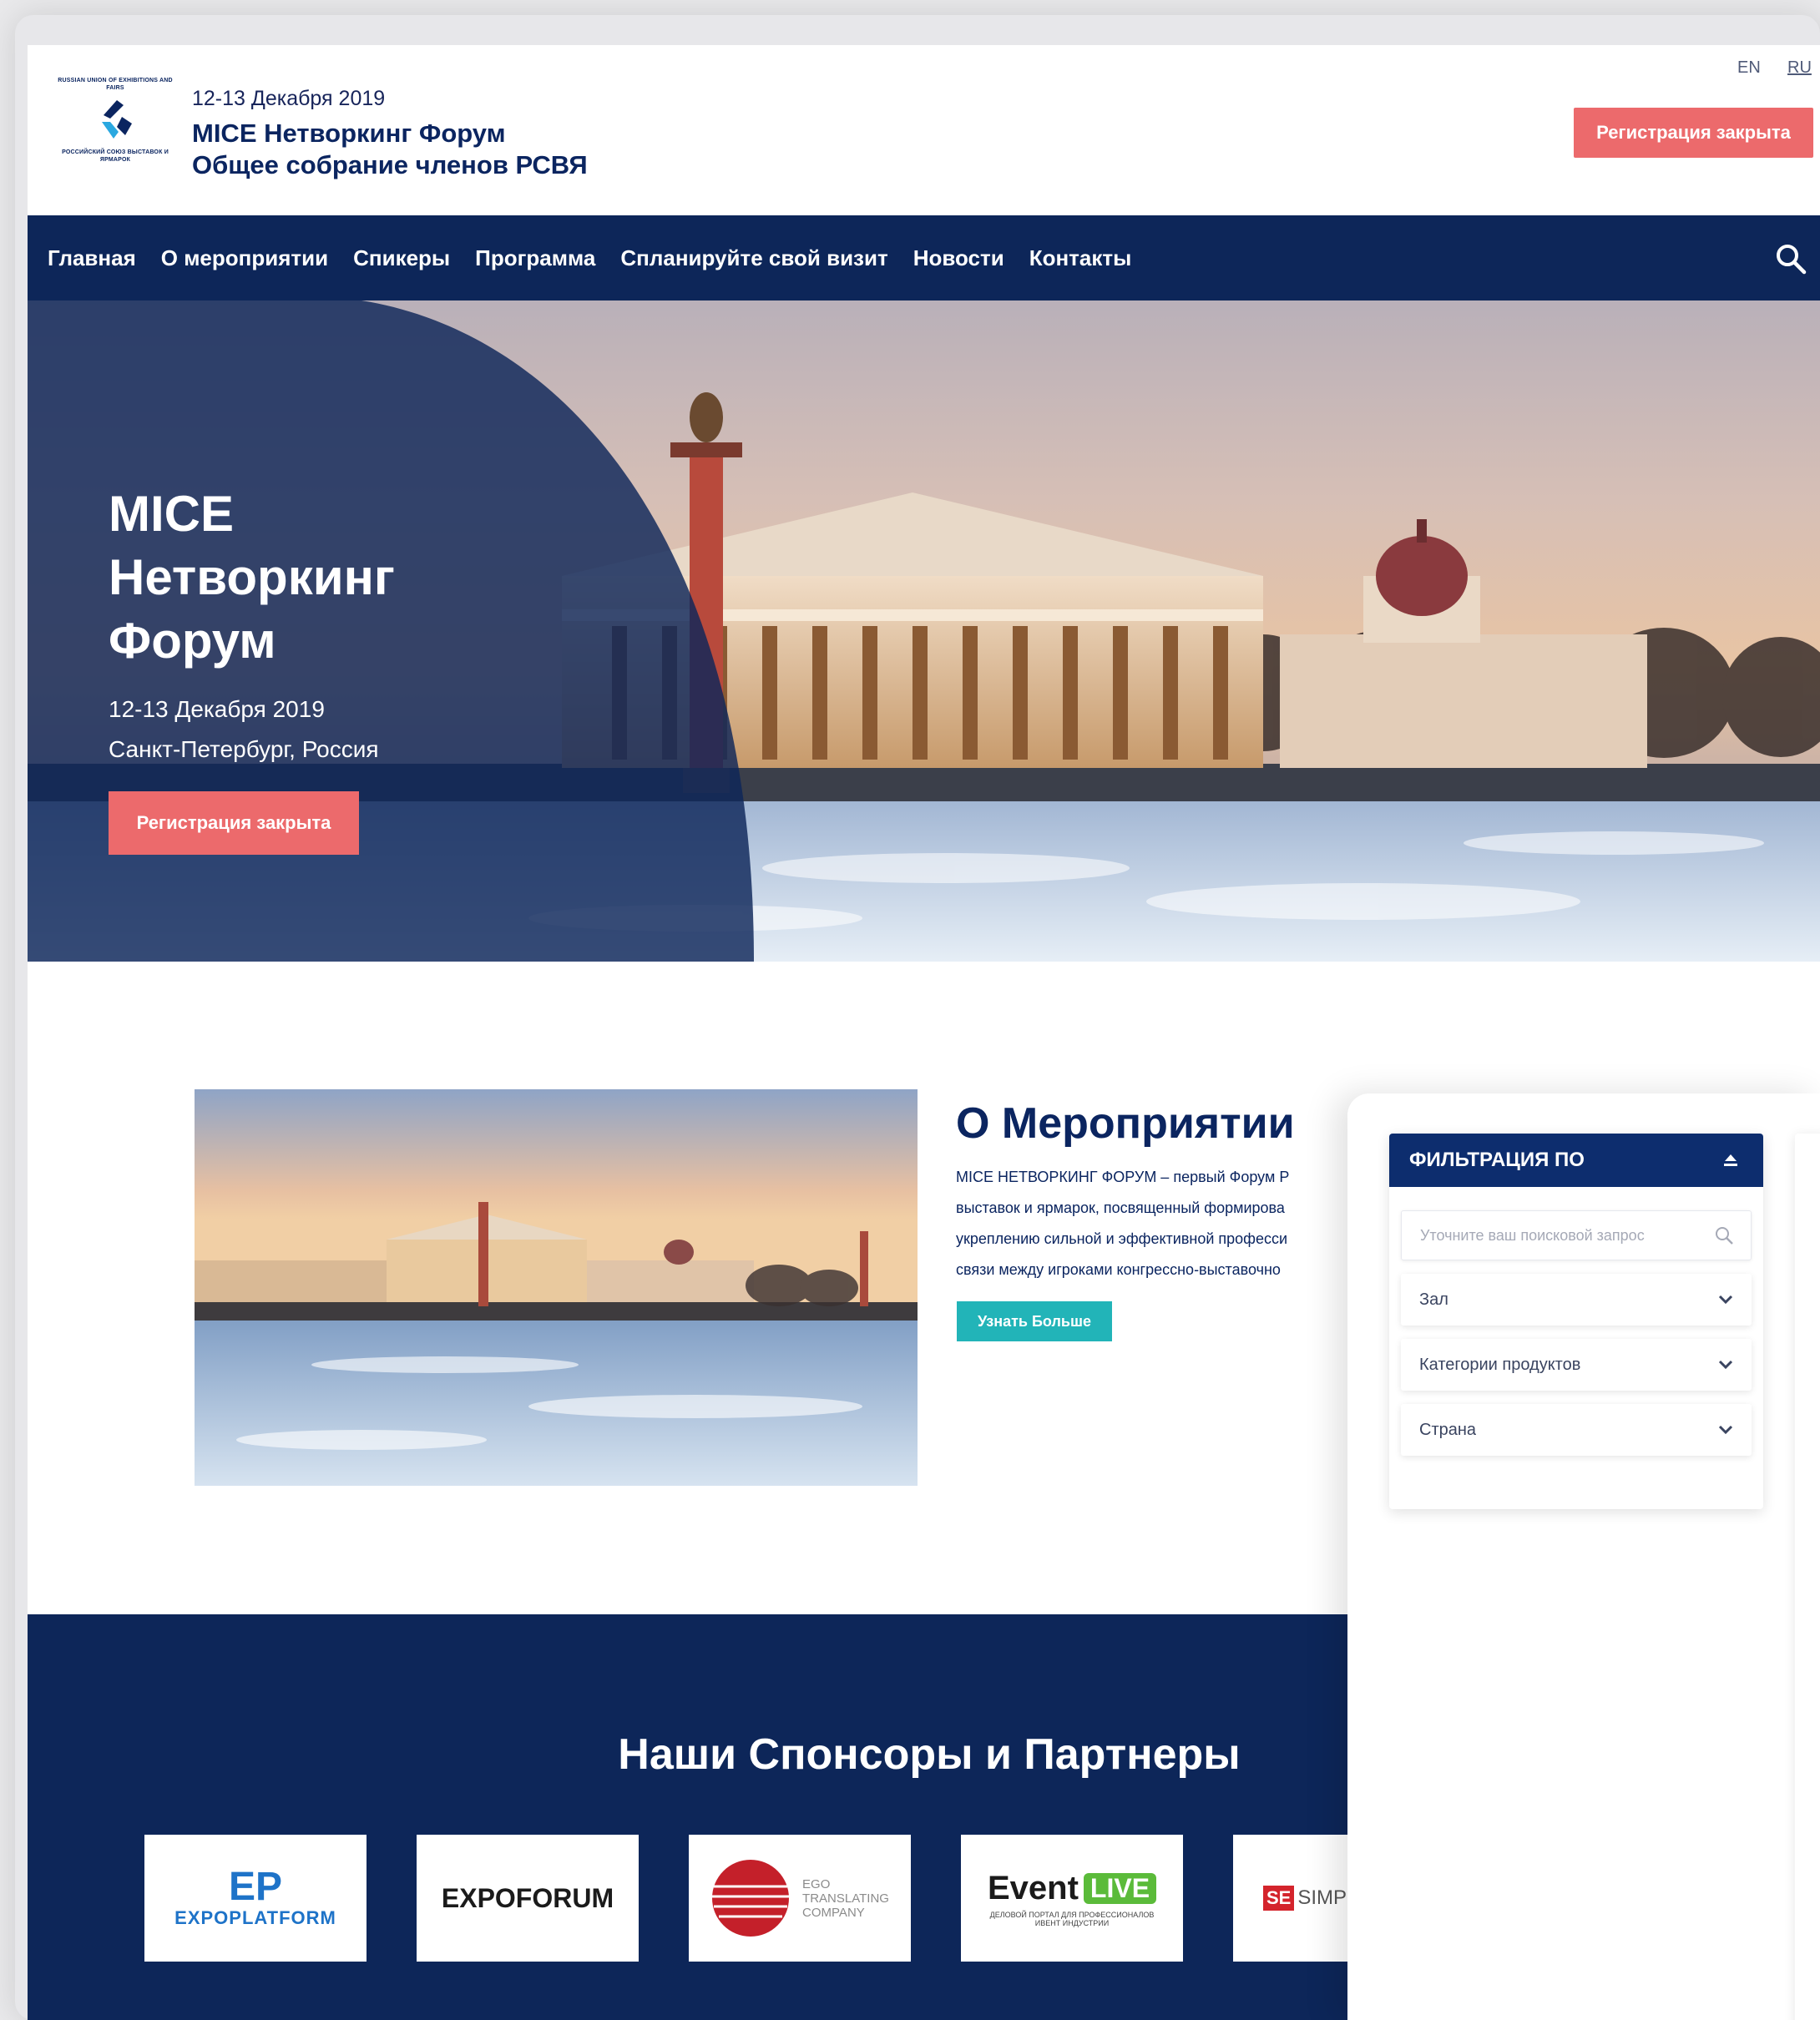 Image resolution: width=1820 pixels, height=2020 pixels. I want to click on ego-line: TRANSLATING, so click(845, 1898).